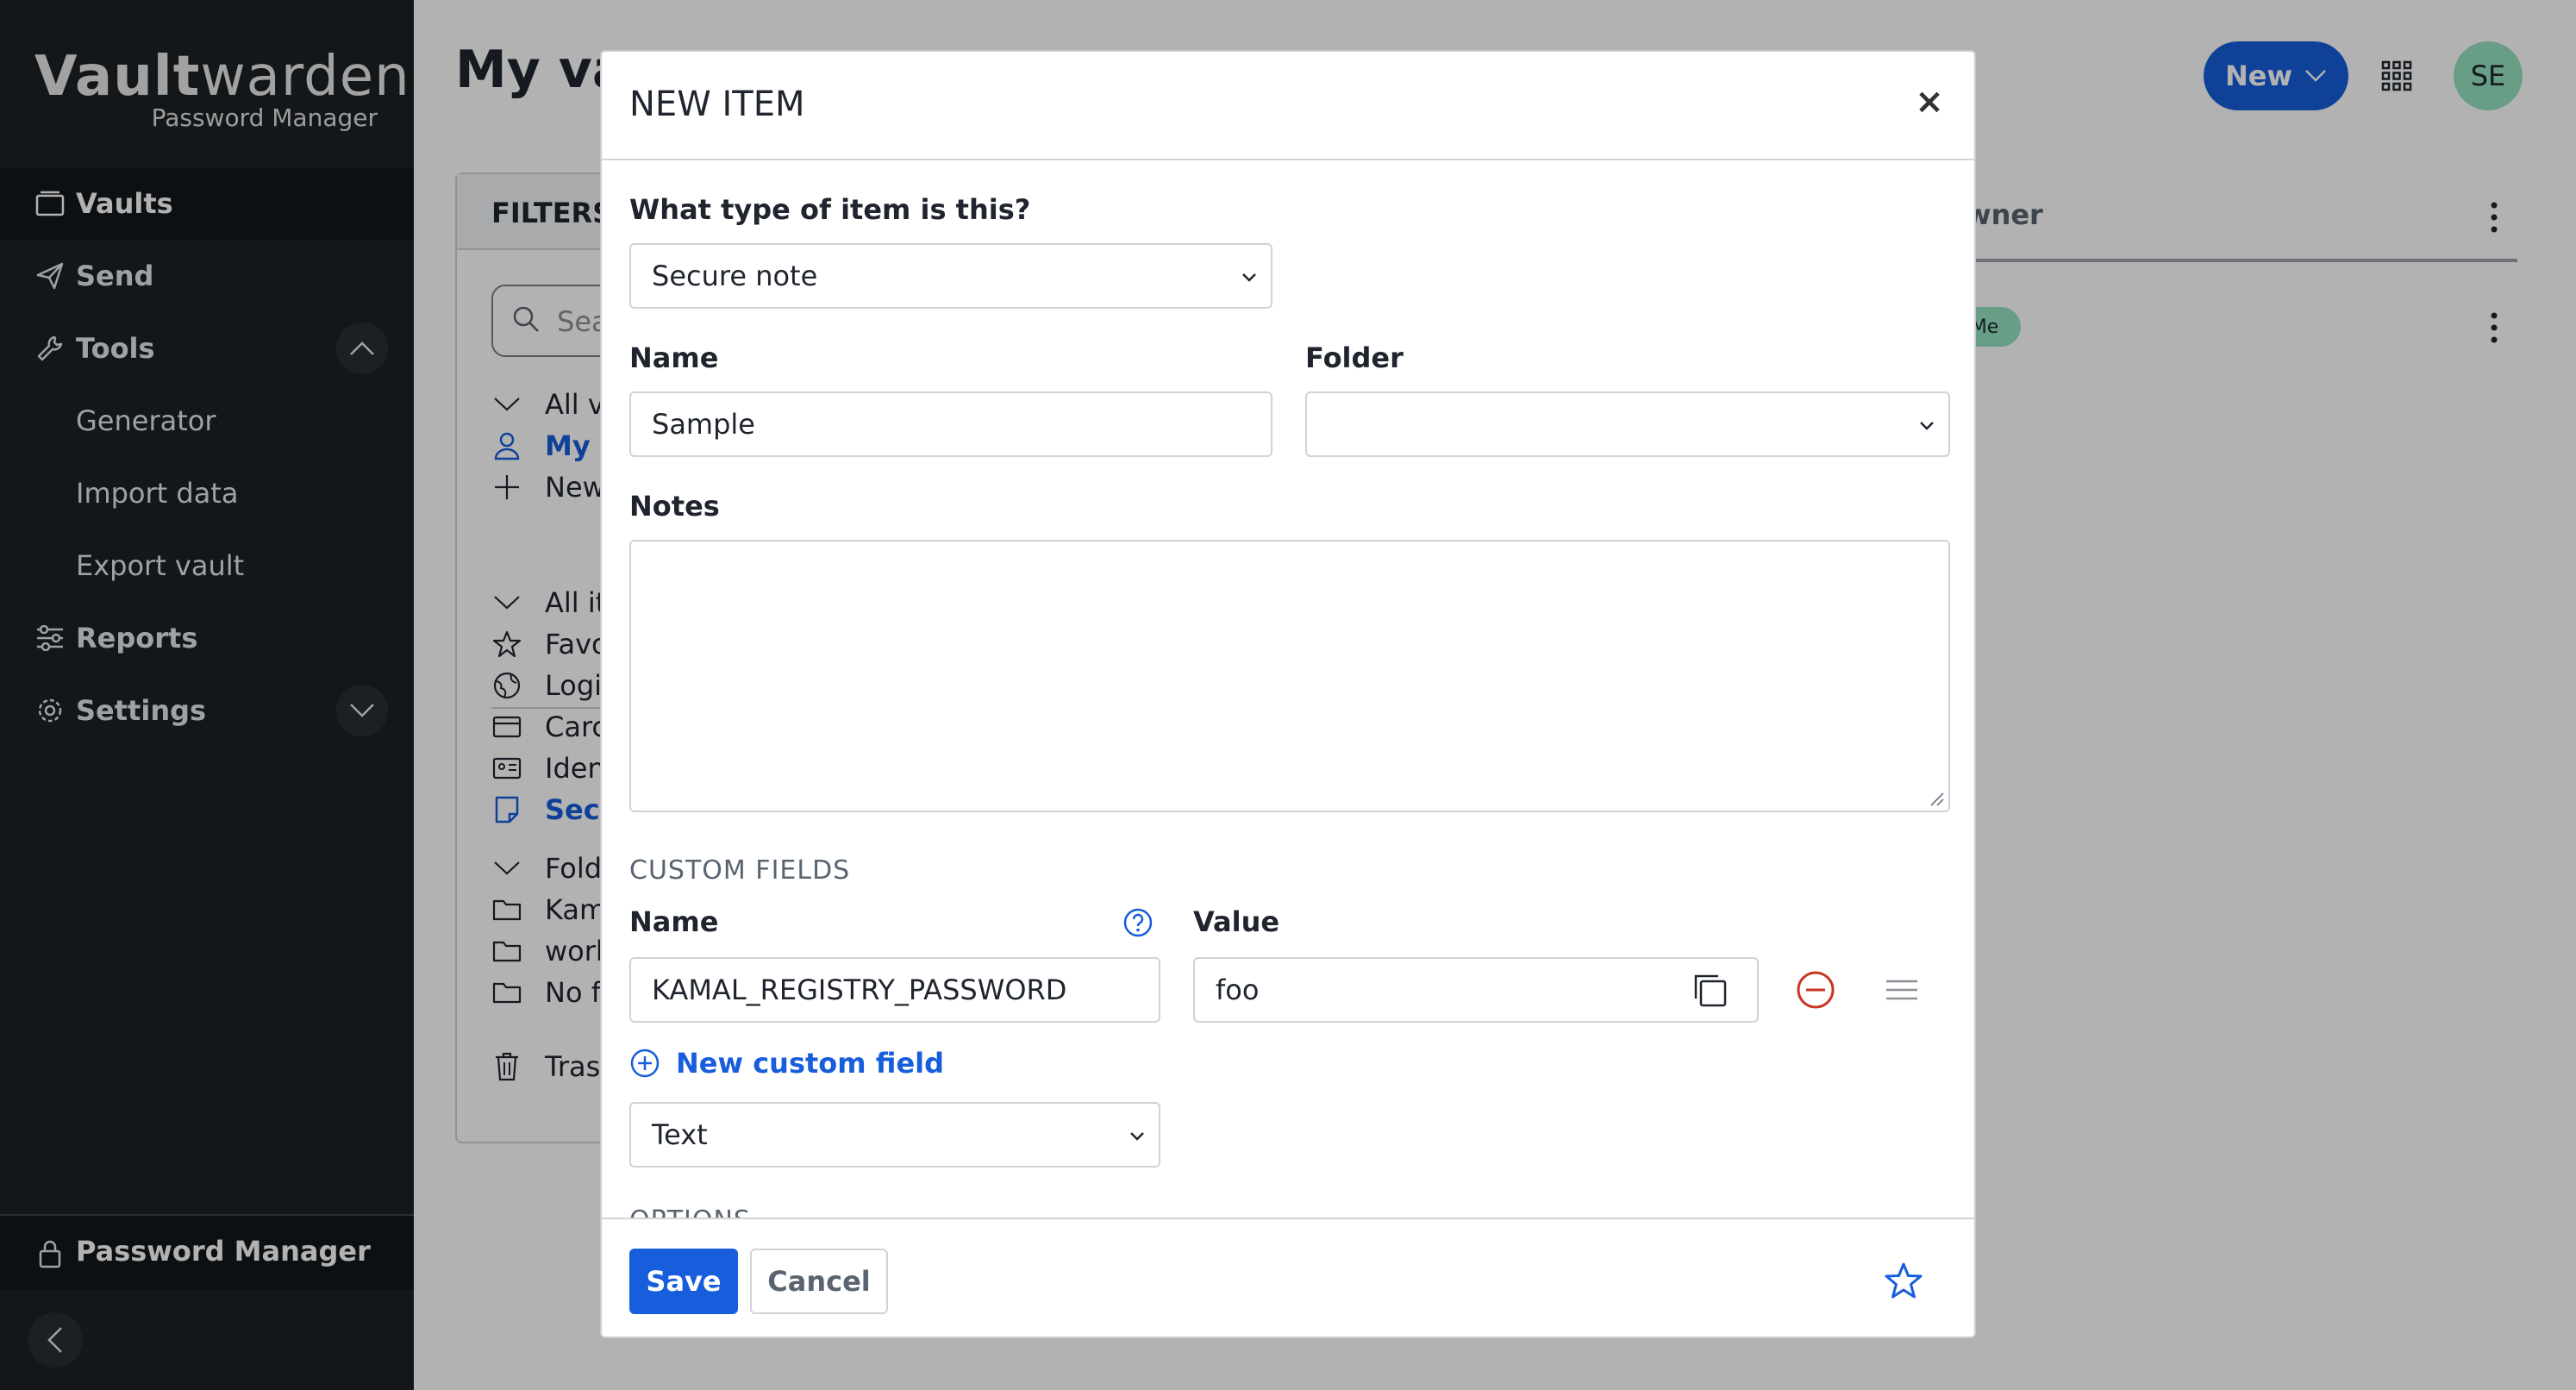 This screenshot has width=2576, height=1390. I want to click on copy-value-button, so click(1711, 990).